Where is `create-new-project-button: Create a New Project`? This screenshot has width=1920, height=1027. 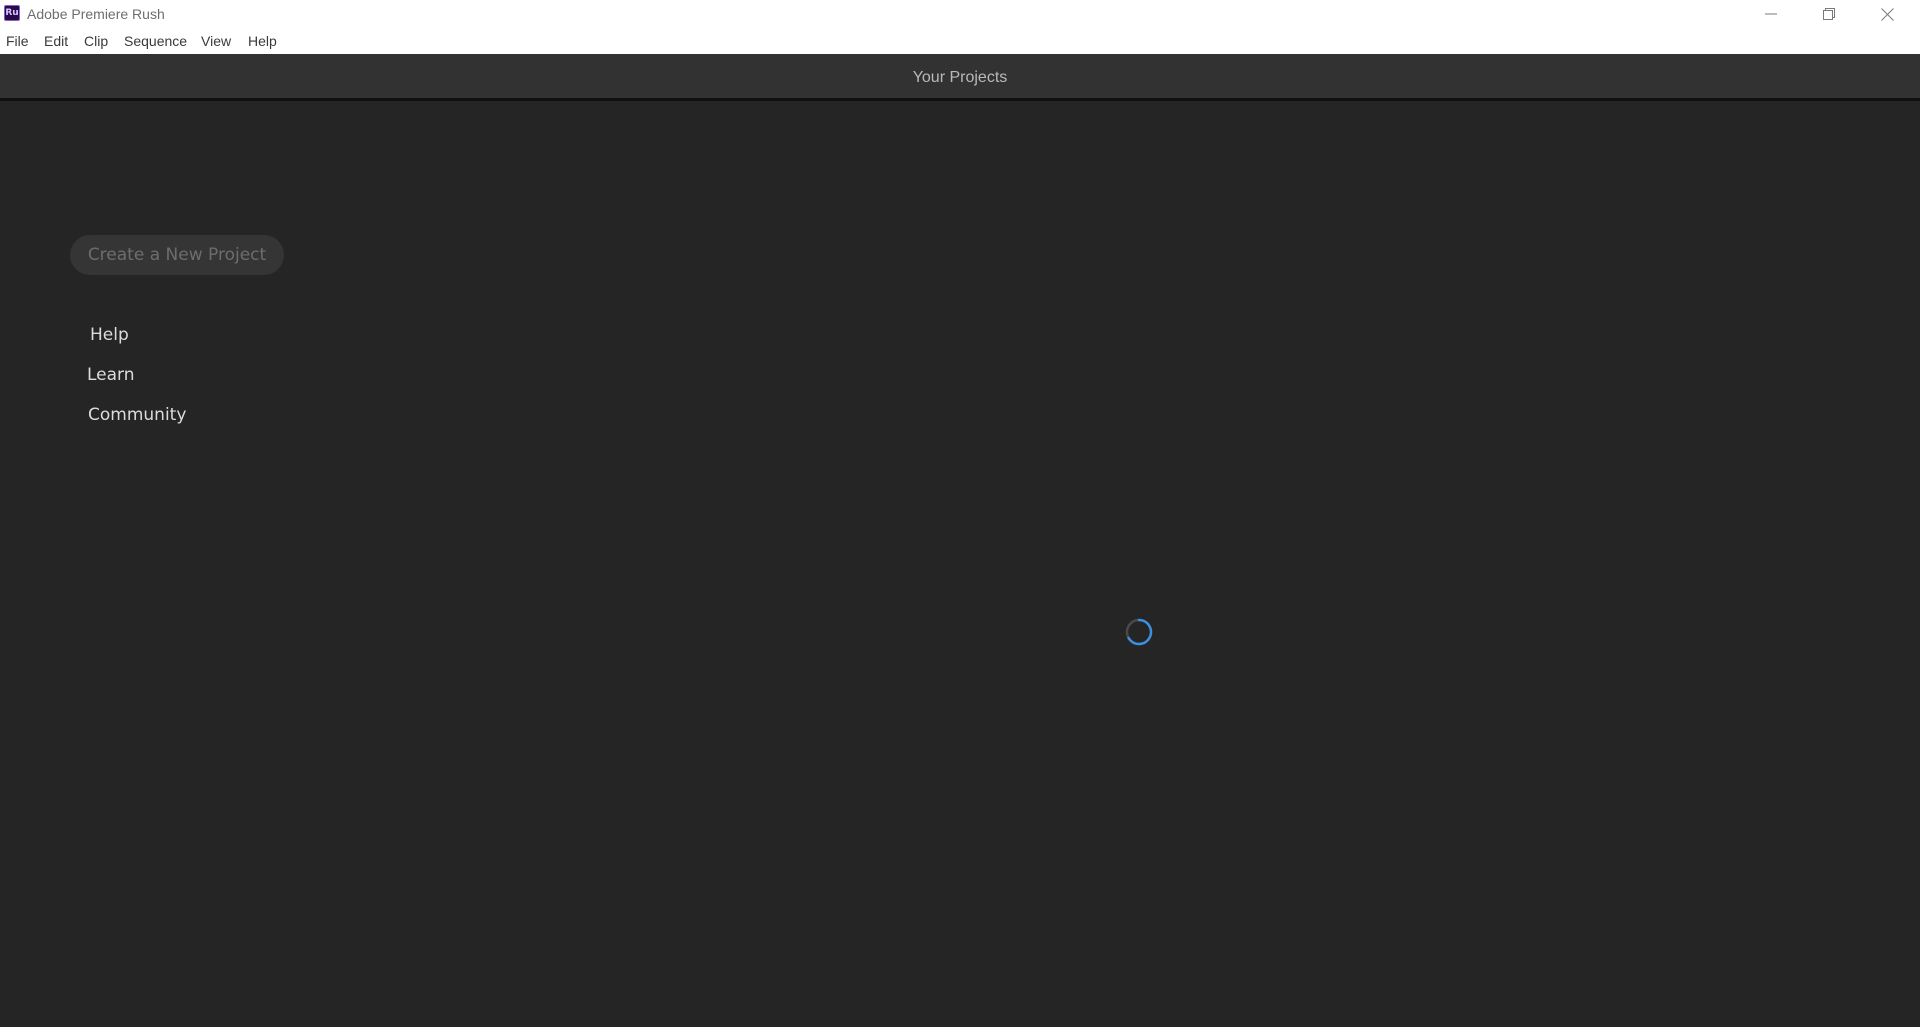
create-new-project-button: Create a New Project is located at coordinates (177, 255).